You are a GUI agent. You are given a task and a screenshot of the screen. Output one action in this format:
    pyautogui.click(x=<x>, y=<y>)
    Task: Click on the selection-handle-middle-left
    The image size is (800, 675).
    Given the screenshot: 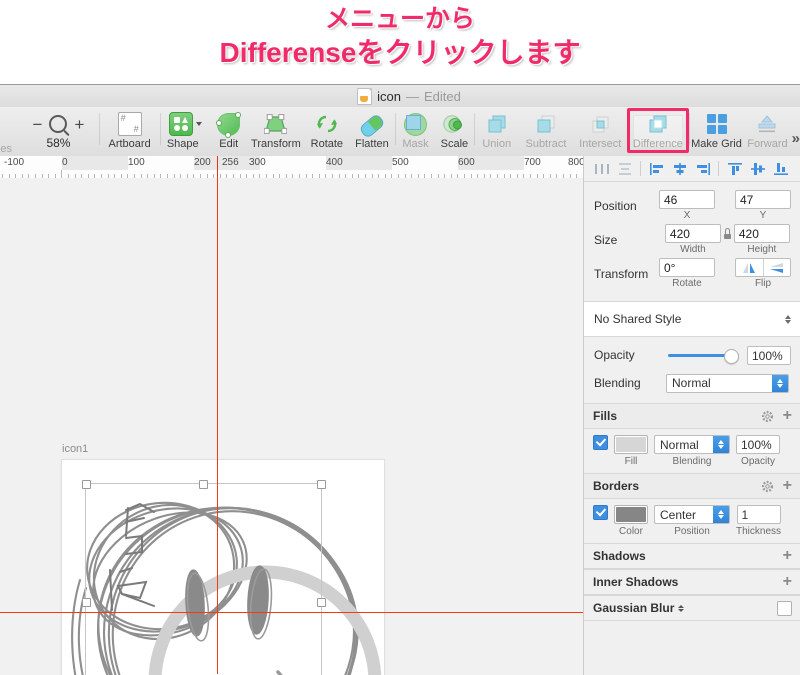 What is the action you would take?
    pyautogui.click(x=86, y=602)
    